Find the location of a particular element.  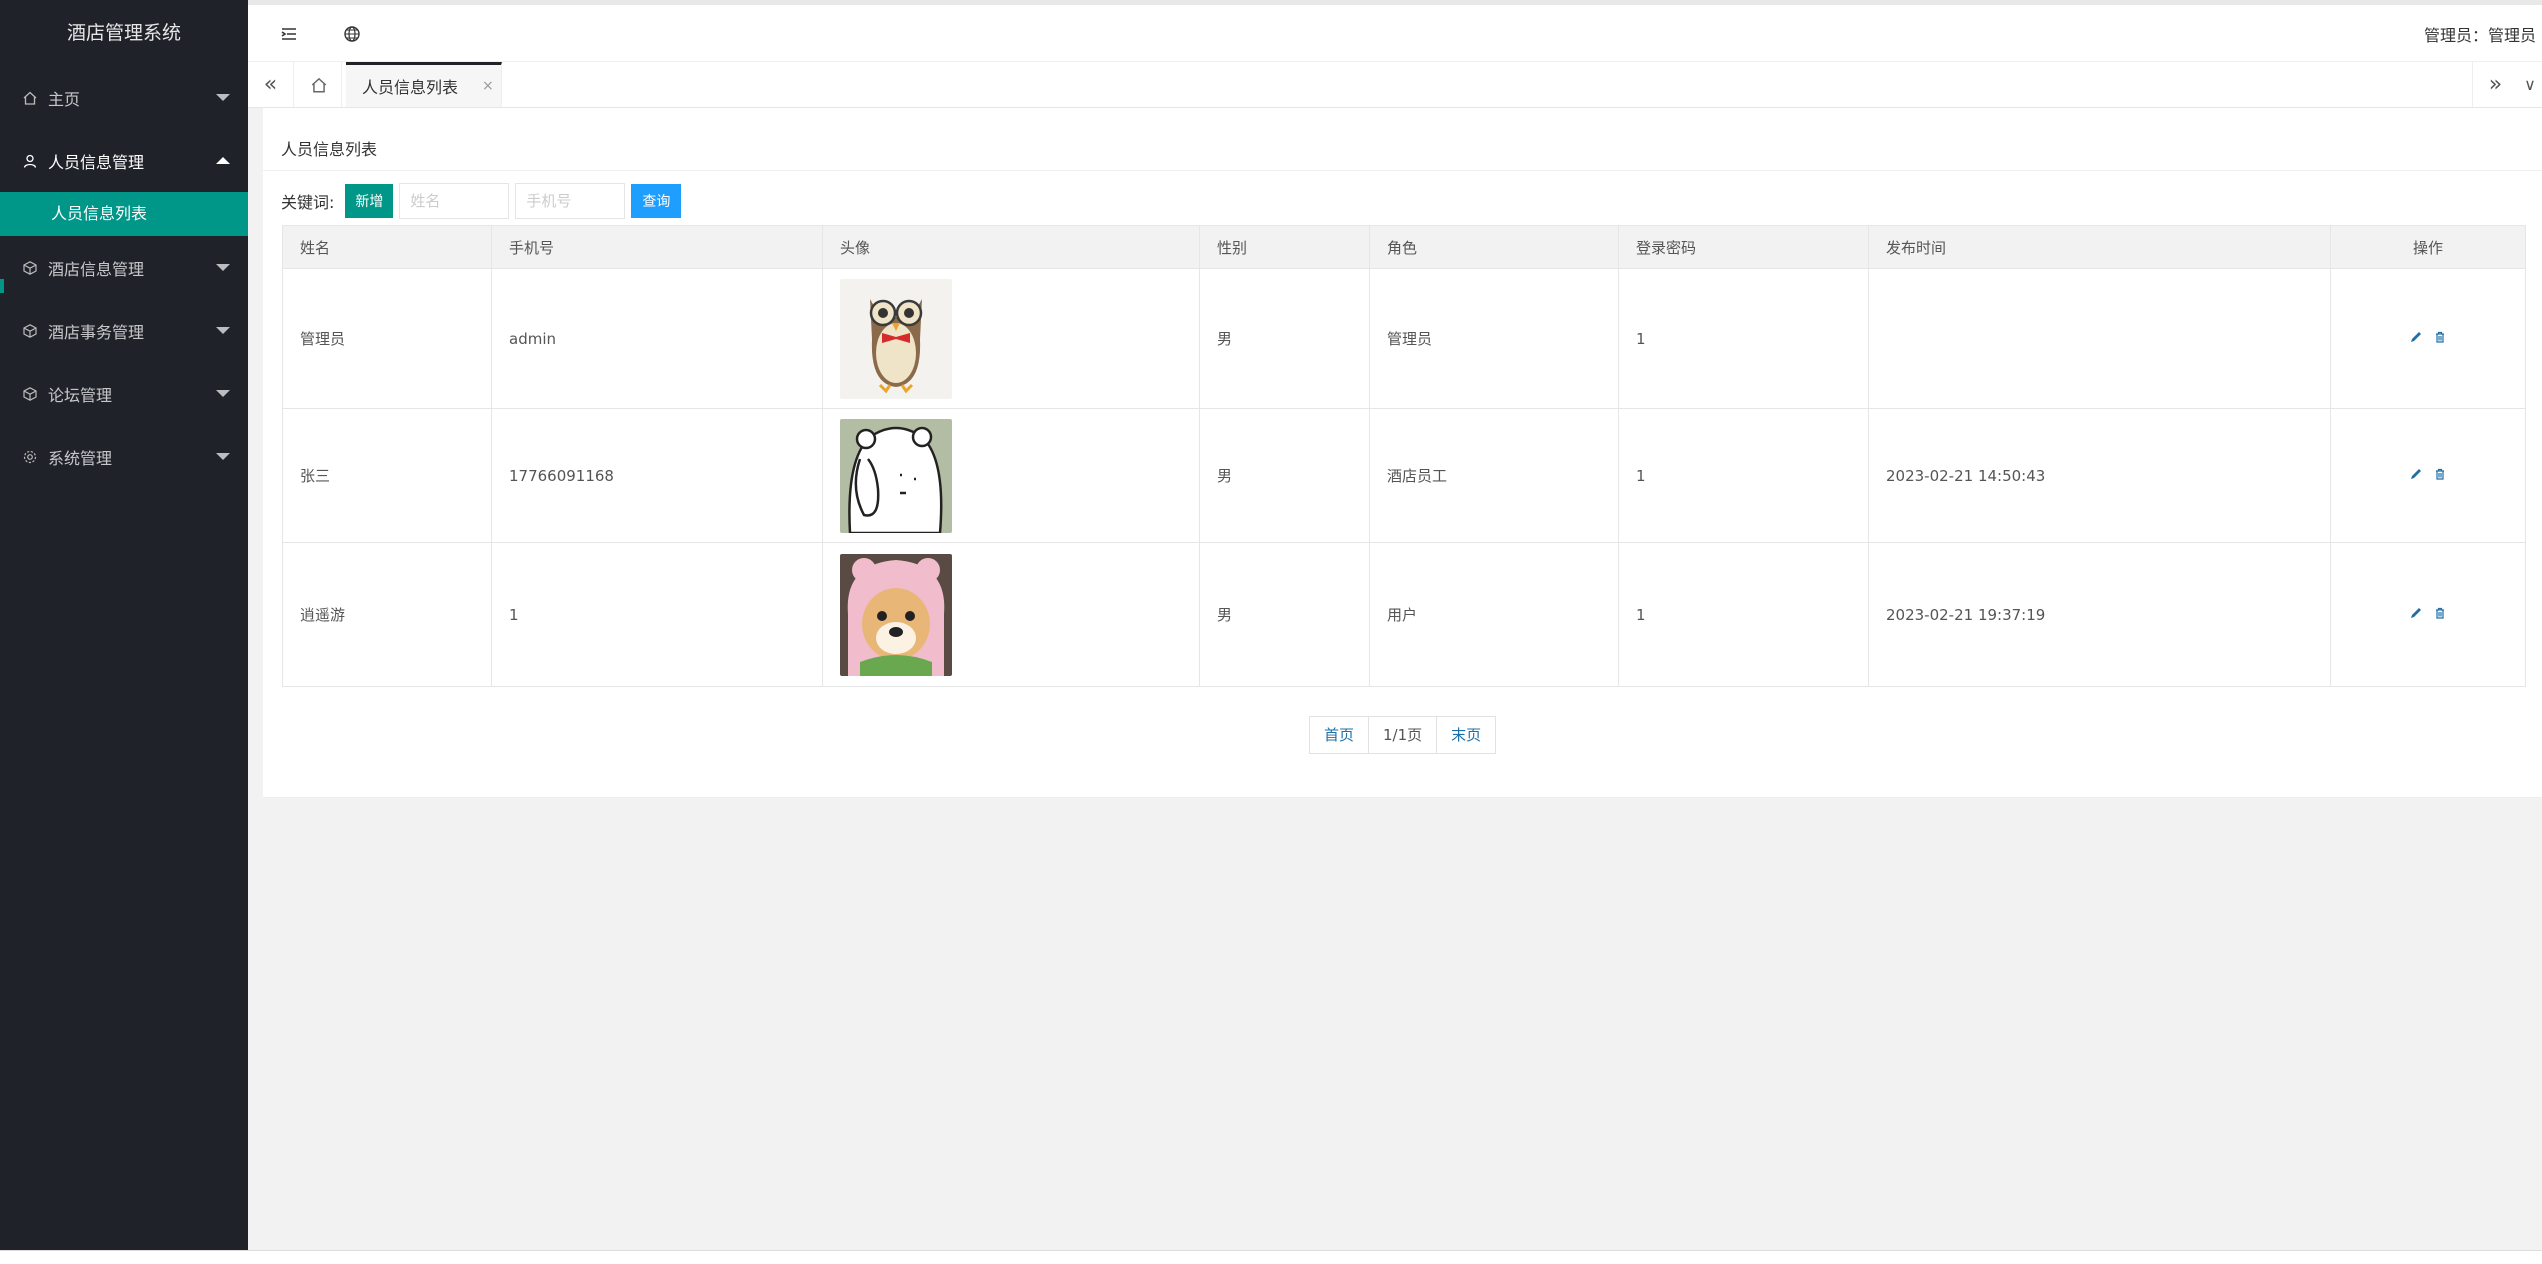

sidebar-item-label: 论坛管理 is located at coordinates (80, 395).